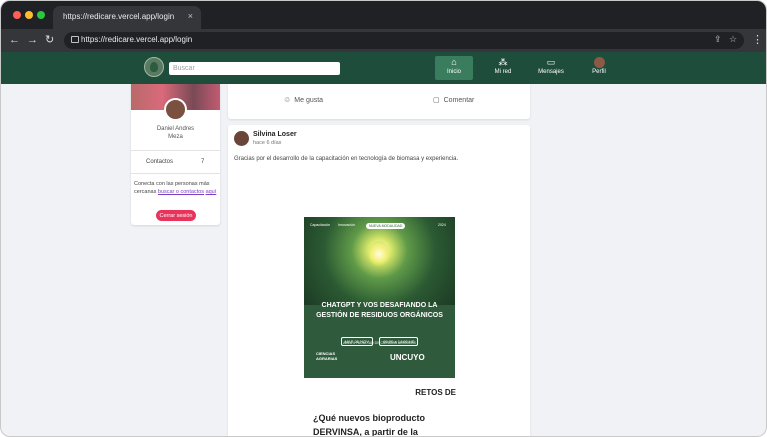  Describe the element at coordinates (369, 418) in the screenshot. I see `post-question-line: ¿Qué nuevos bioproducto` at that location.